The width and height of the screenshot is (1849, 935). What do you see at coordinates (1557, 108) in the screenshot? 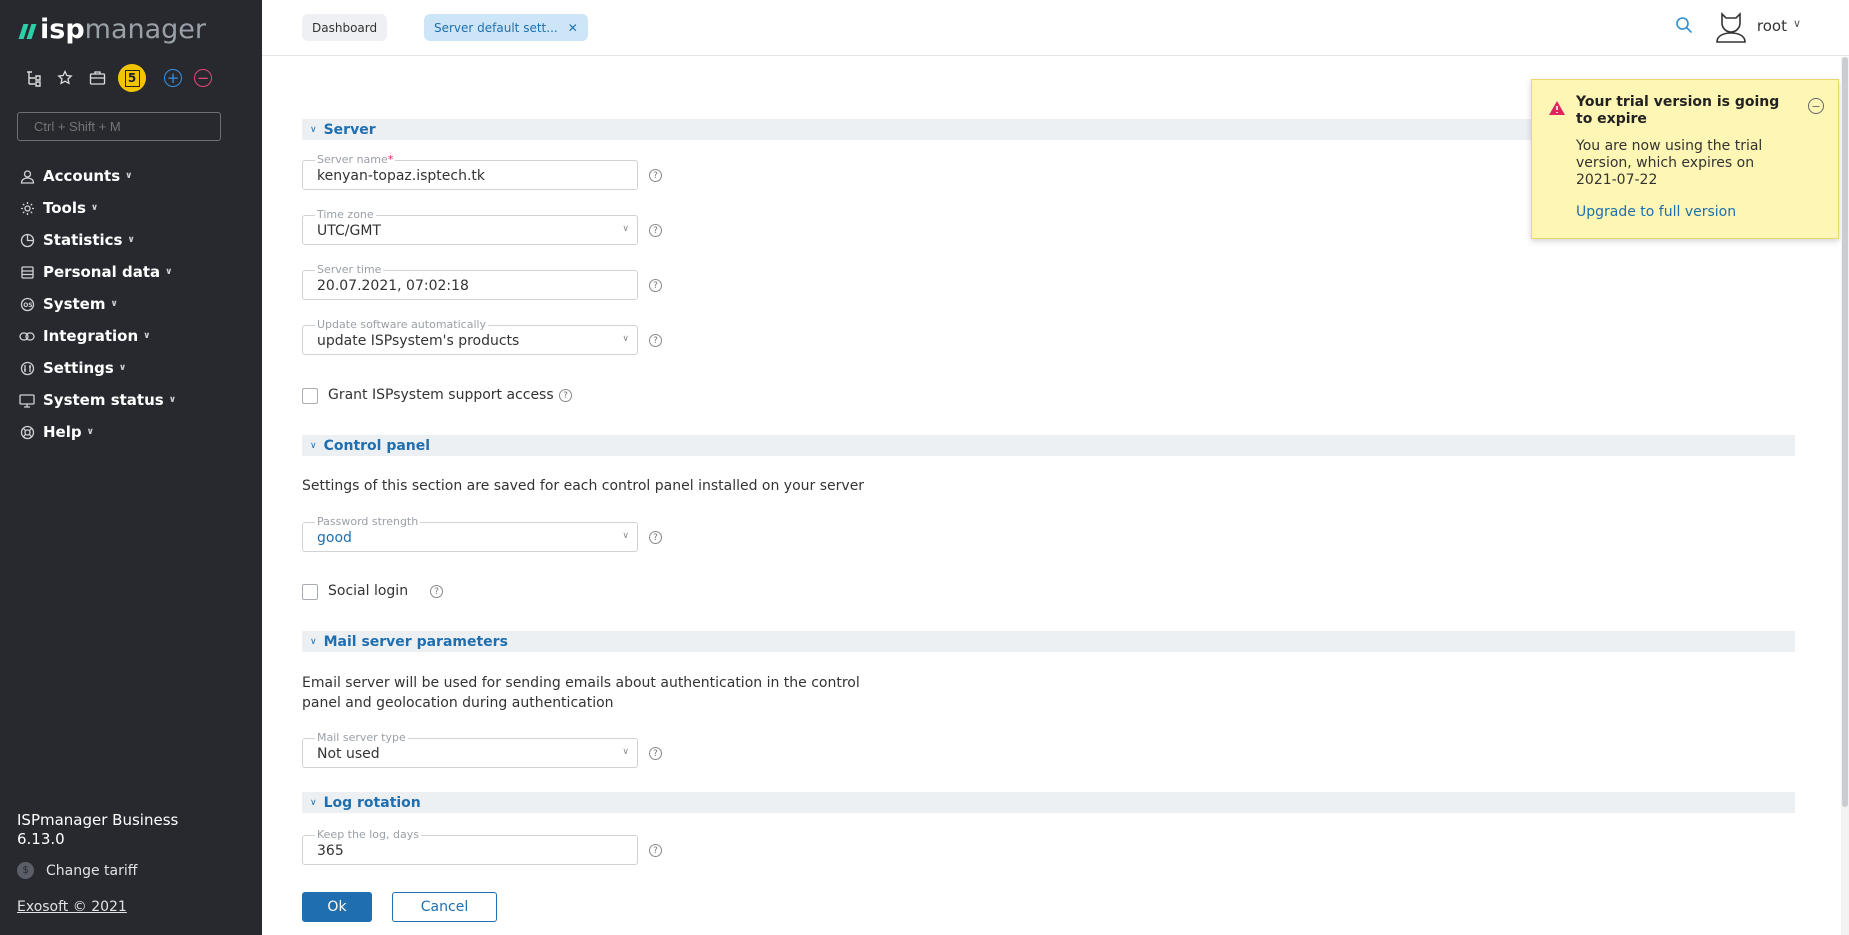
I see `warning-icon` at bounding box center [1557, 108].